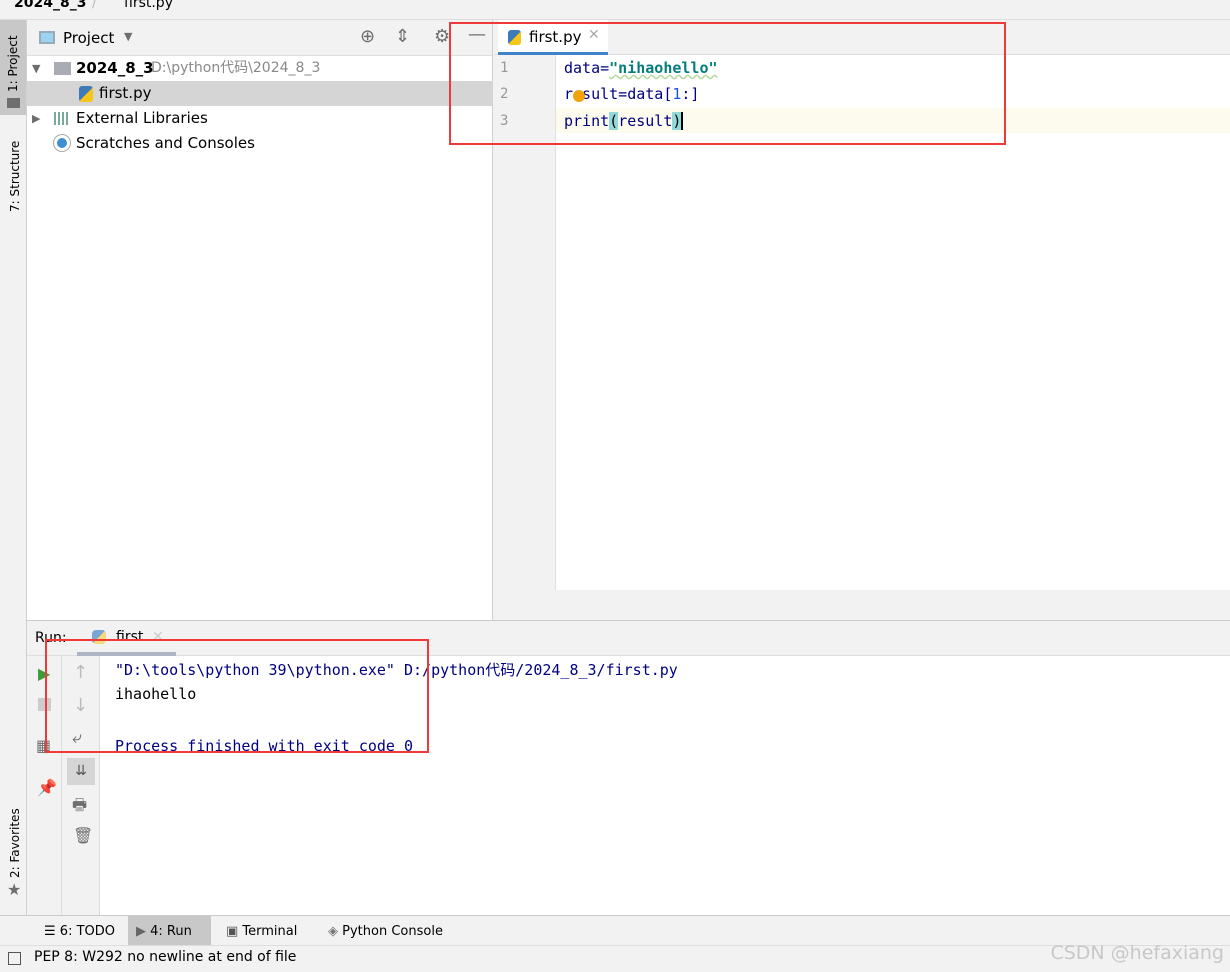 The image size is (1230, 972). I want to click on project-name: 2024_8_3, so click(115, 68).